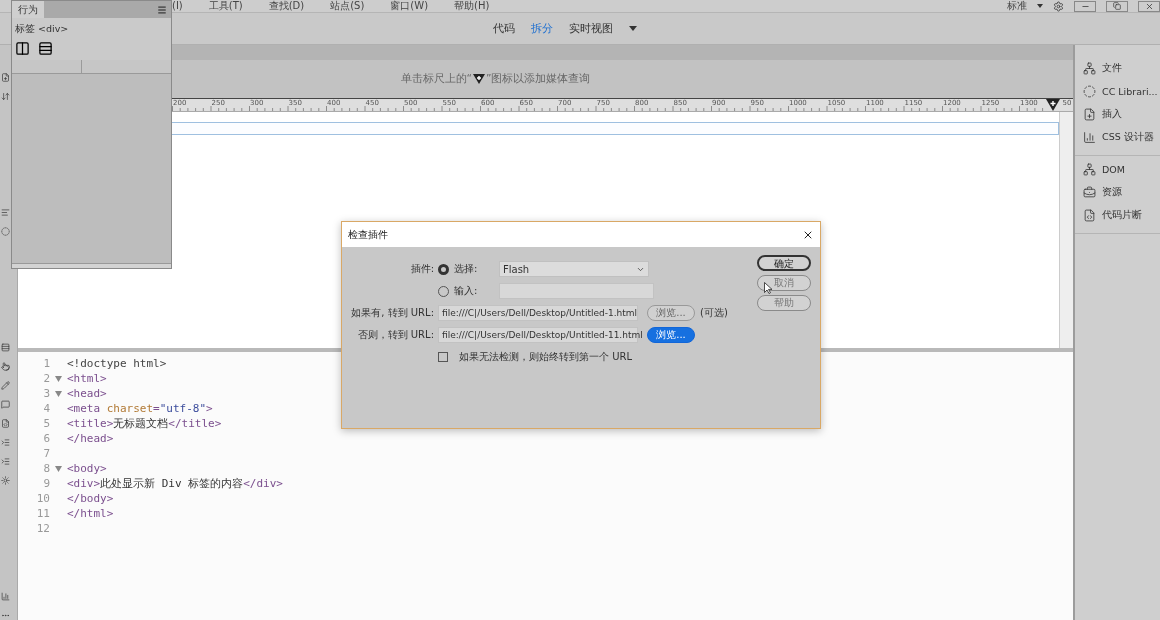 This screenshot has width=1160, height=620. Describe the element at coordinates (1089, 137) in the screenshot. I see `chart-file-icon` at that location.